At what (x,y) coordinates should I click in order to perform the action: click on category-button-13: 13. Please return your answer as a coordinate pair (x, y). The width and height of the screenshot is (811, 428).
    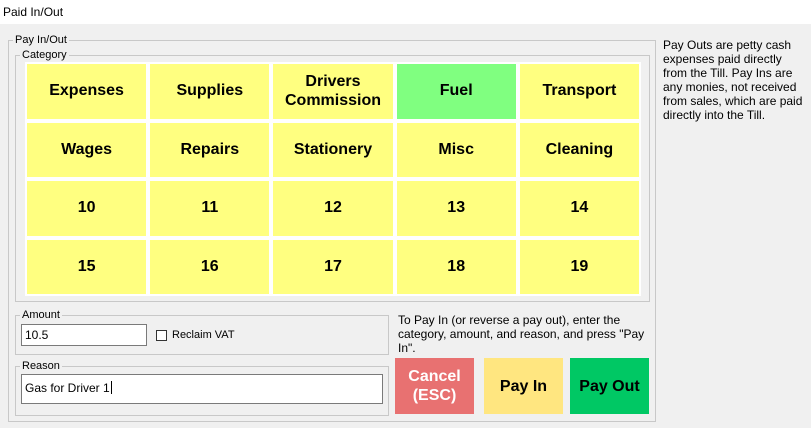
    Looking at the image, I should click on (456, 208).